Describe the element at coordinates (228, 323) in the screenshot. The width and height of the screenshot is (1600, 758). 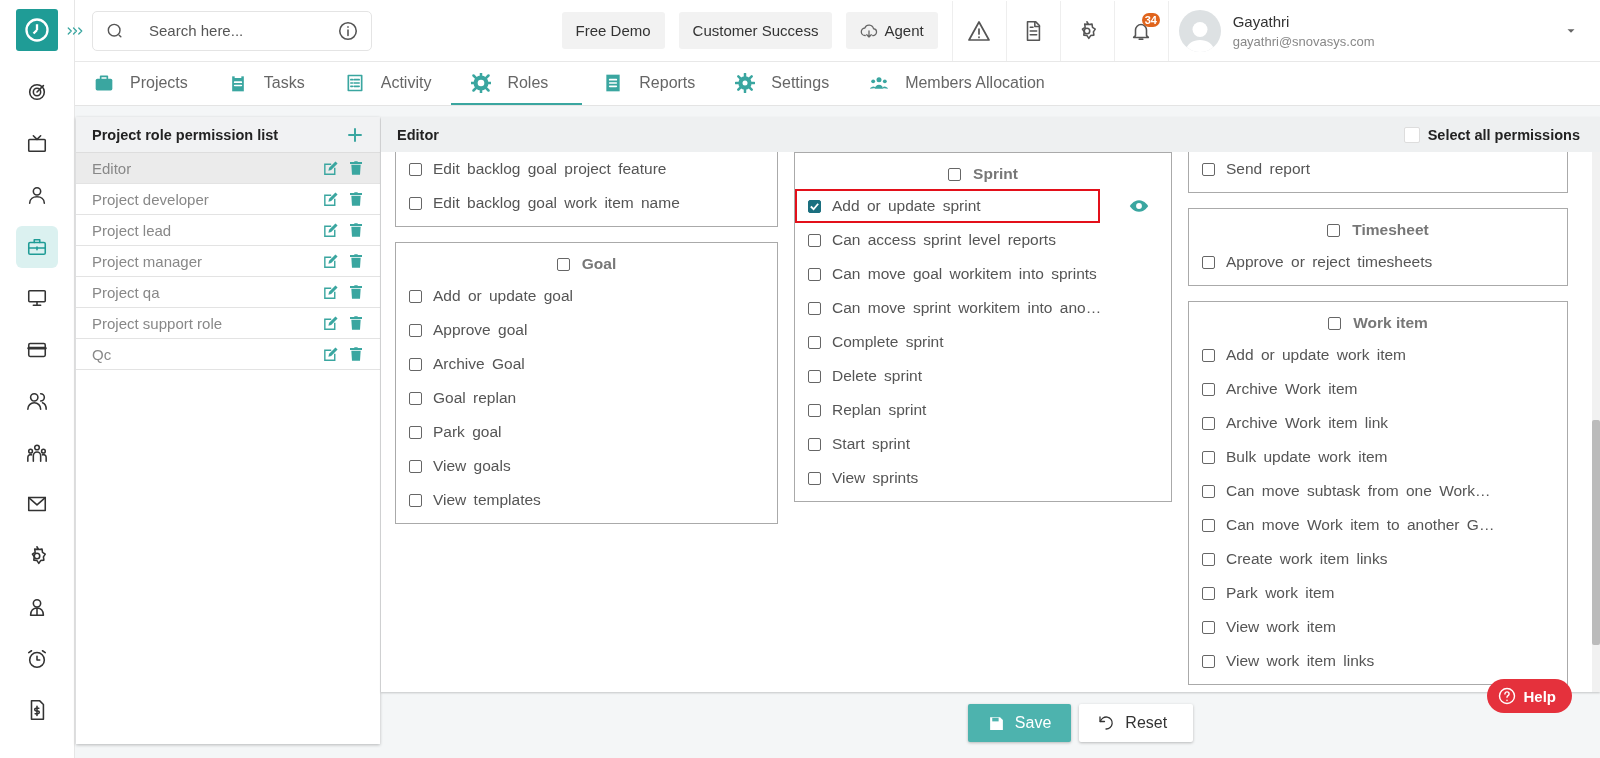
I see `role-item: Project support role` at that location.